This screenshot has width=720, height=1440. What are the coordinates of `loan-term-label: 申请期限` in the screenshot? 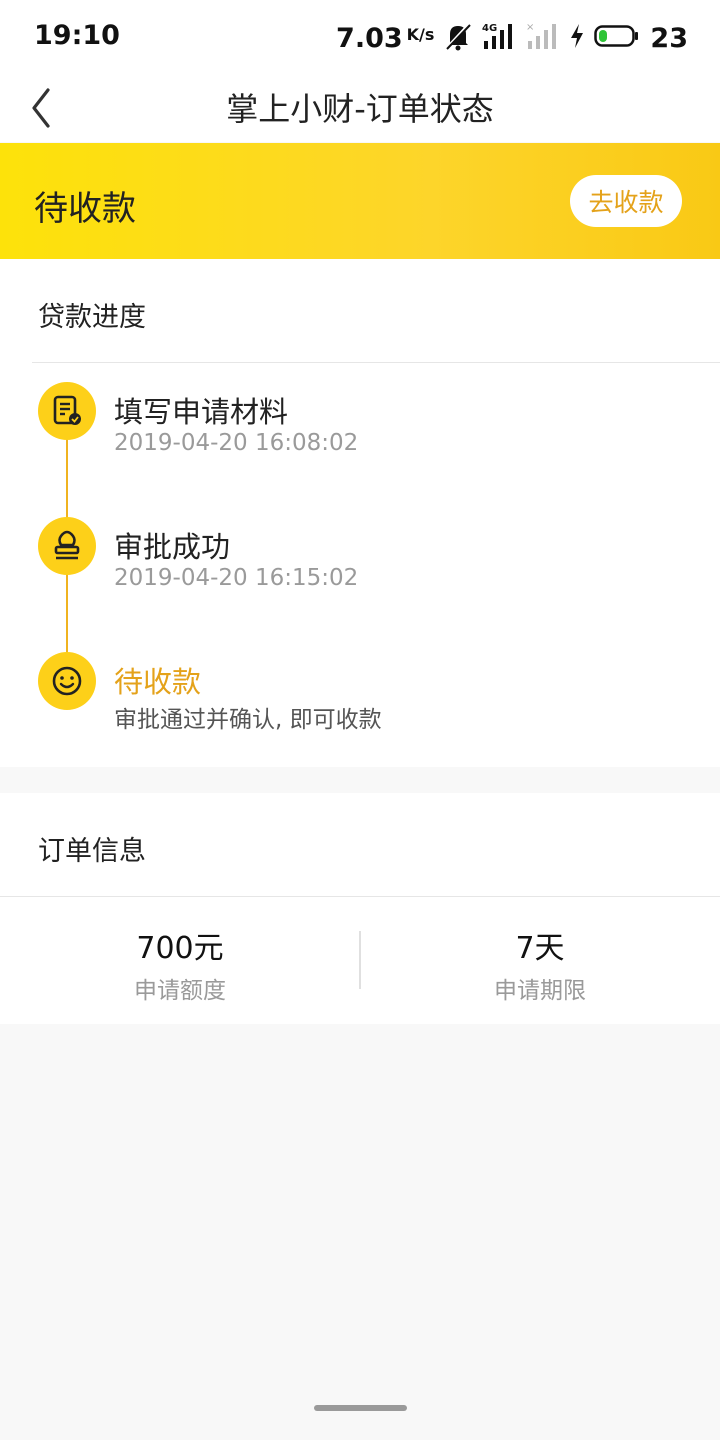 It's located at (540, 991).